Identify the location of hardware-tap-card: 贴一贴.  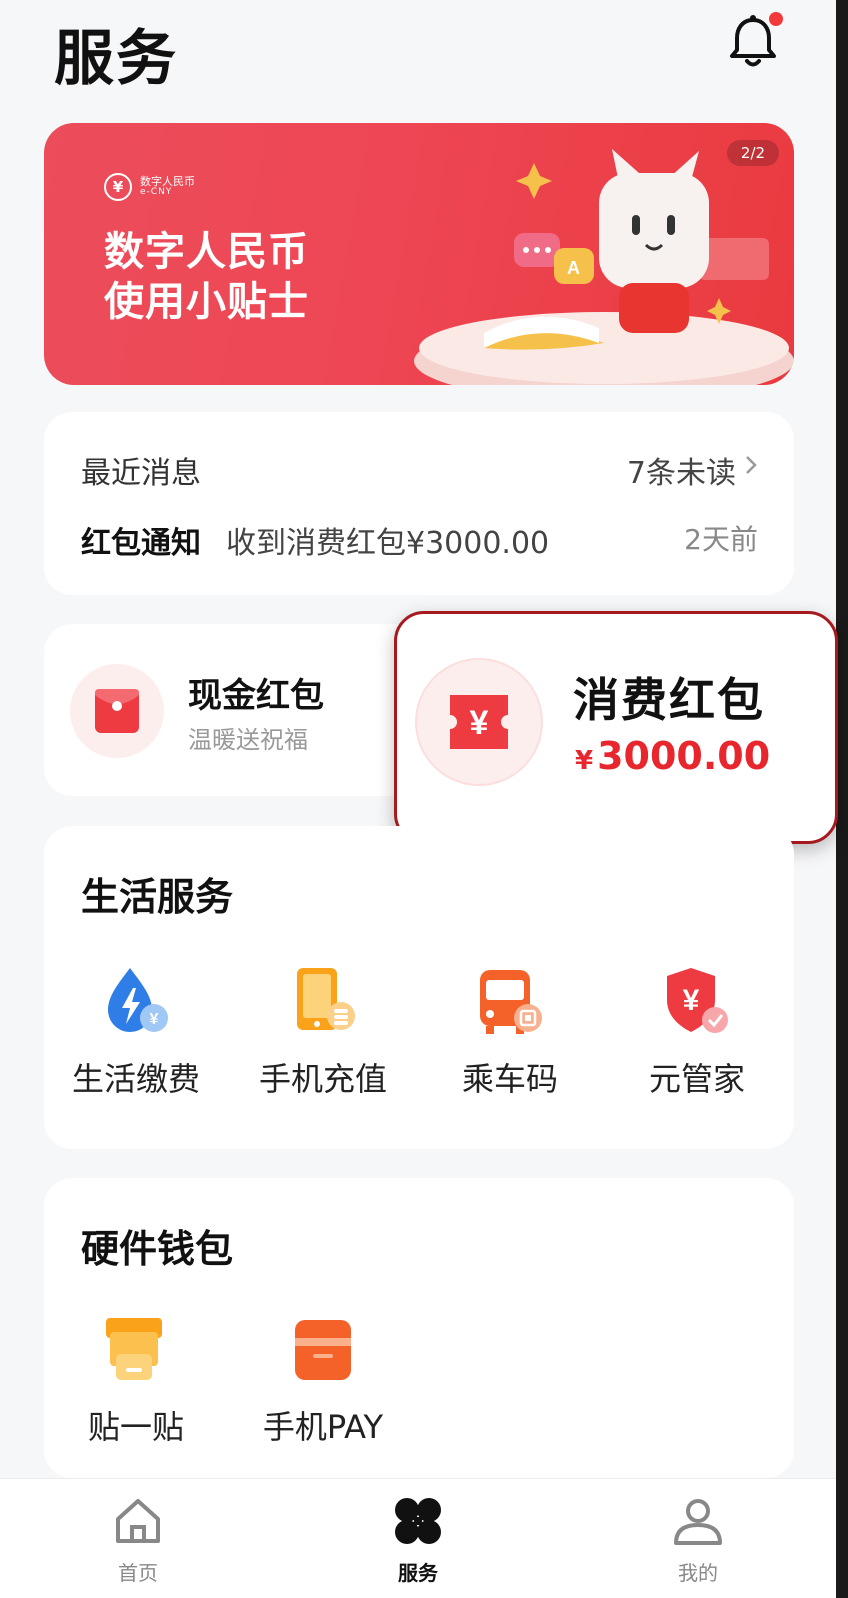
(136, 1379).